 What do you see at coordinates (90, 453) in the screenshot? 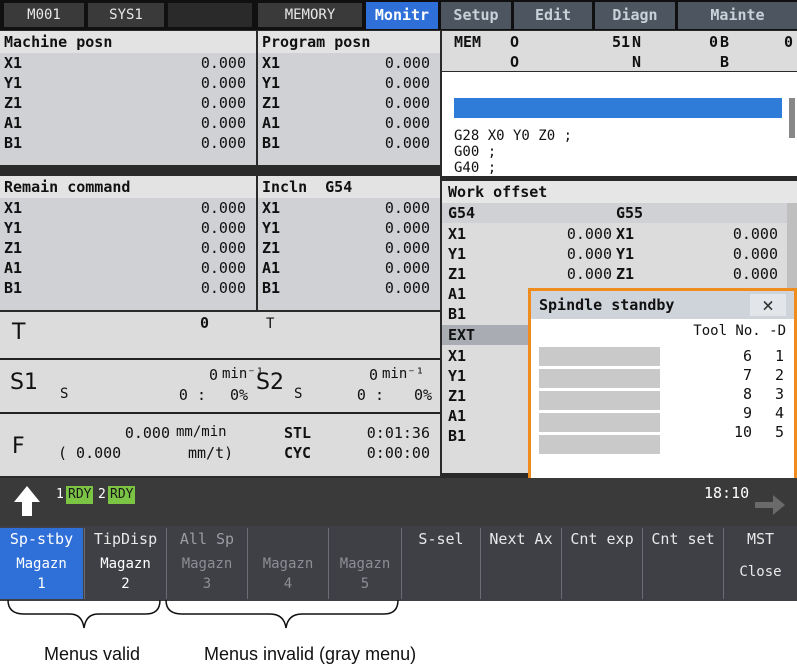
I see `feed-sub-value: ( 0.000` at bounding box center [90, 453].